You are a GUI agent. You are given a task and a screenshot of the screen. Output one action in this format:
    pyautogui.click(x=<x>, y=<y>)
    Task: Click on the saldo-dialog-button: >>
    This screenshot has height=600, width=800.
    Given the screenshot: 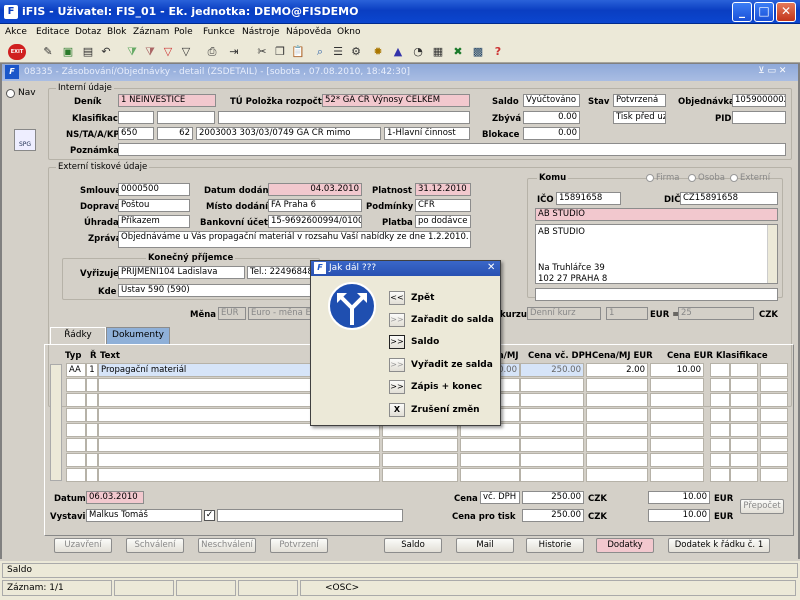 What is the action you would take?
    pyautogui.click(x=397, y=342)
    